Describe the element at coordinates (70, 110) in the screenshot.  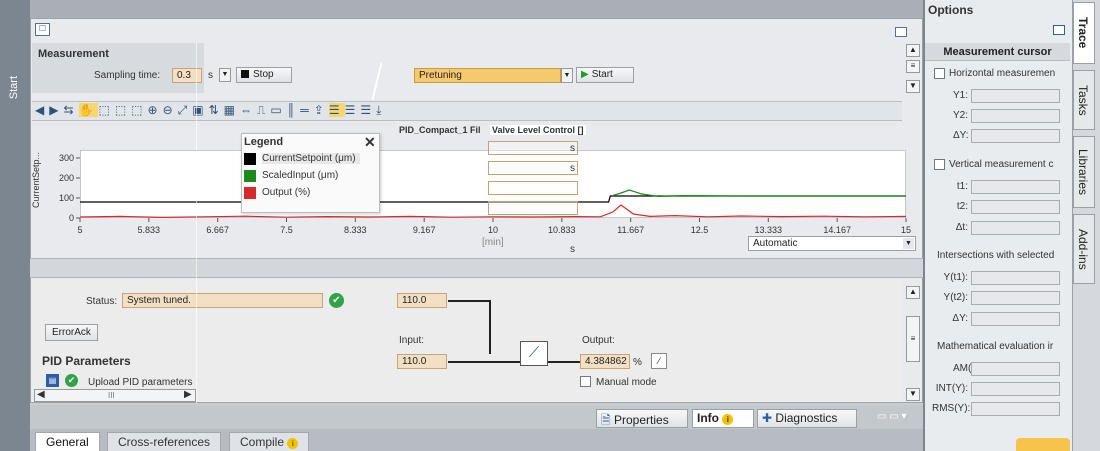
I see `sync-icon: ⇆` at that location.